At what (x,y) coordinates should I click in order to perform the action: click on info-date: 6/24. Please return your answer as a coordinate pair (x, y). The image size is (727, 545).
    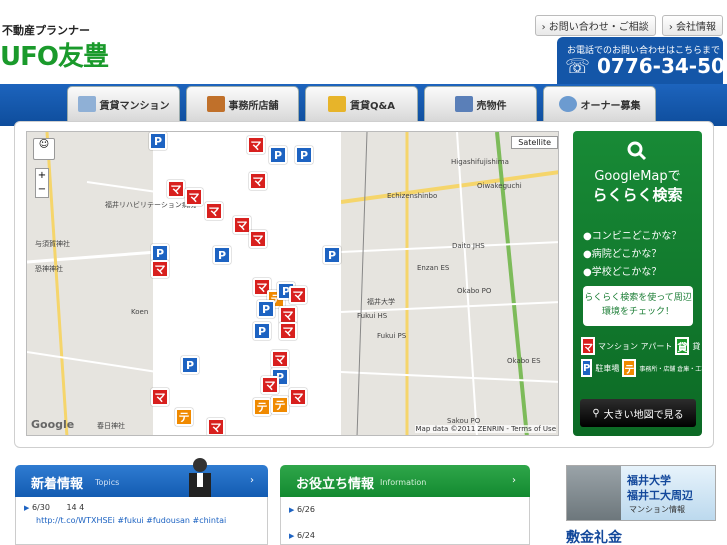
    Looking at the image, I should click on (305, 535).